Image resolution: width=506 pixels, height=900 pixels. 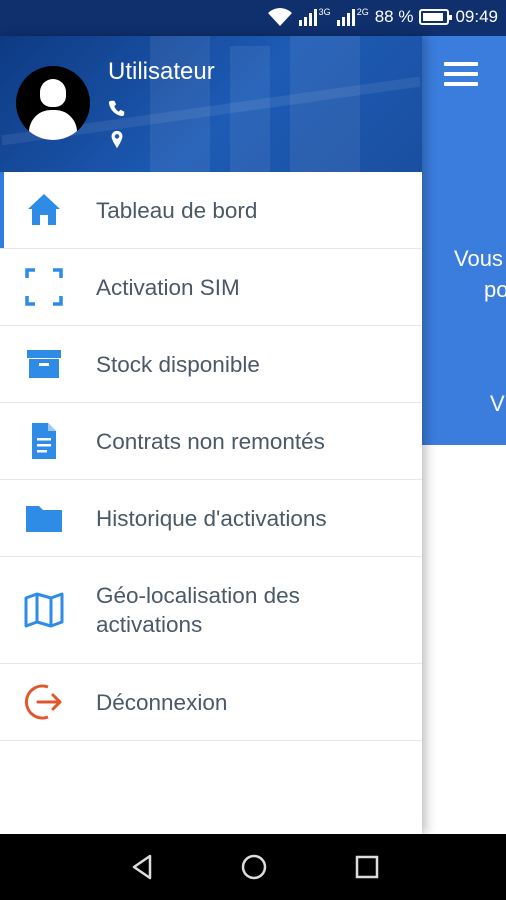 I want to click on folder-icon, so click(x=44, y=519).